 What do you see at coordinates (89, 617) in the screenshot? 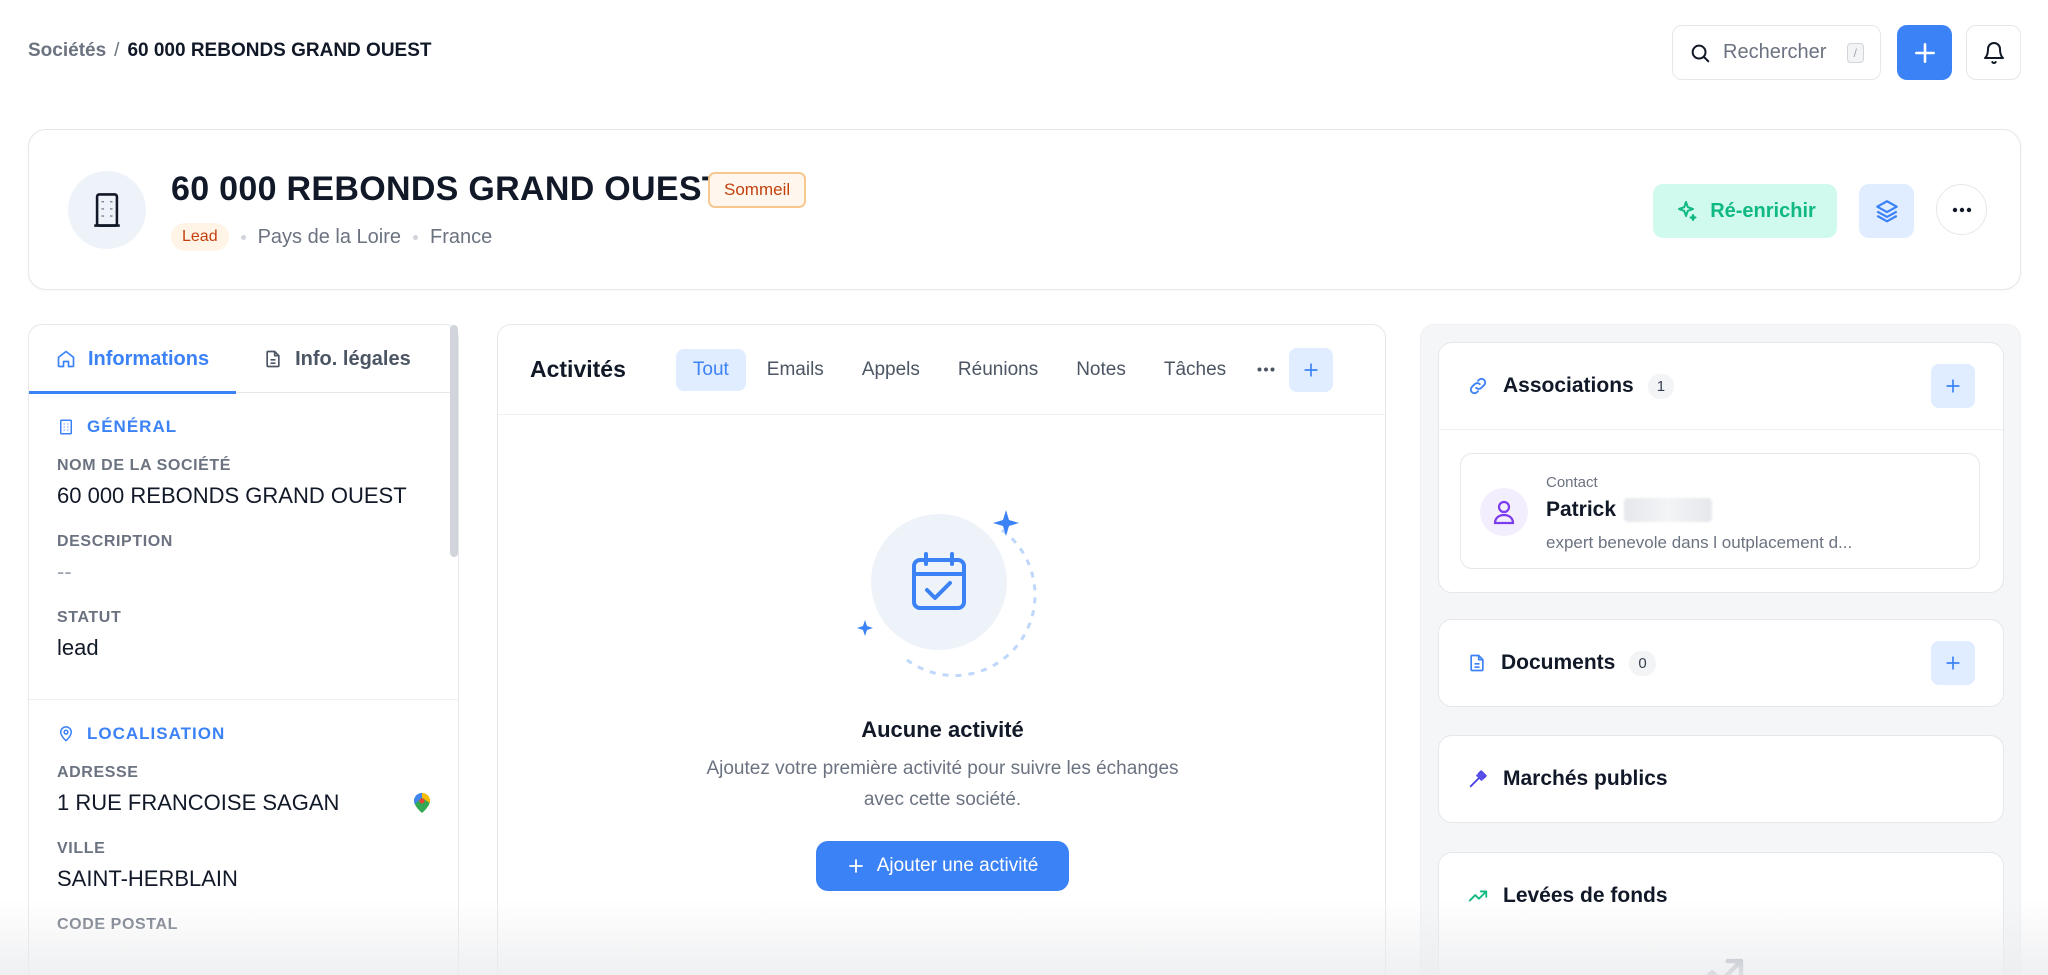
I see `status-label: STATUT` at bounding box center [89, 617].